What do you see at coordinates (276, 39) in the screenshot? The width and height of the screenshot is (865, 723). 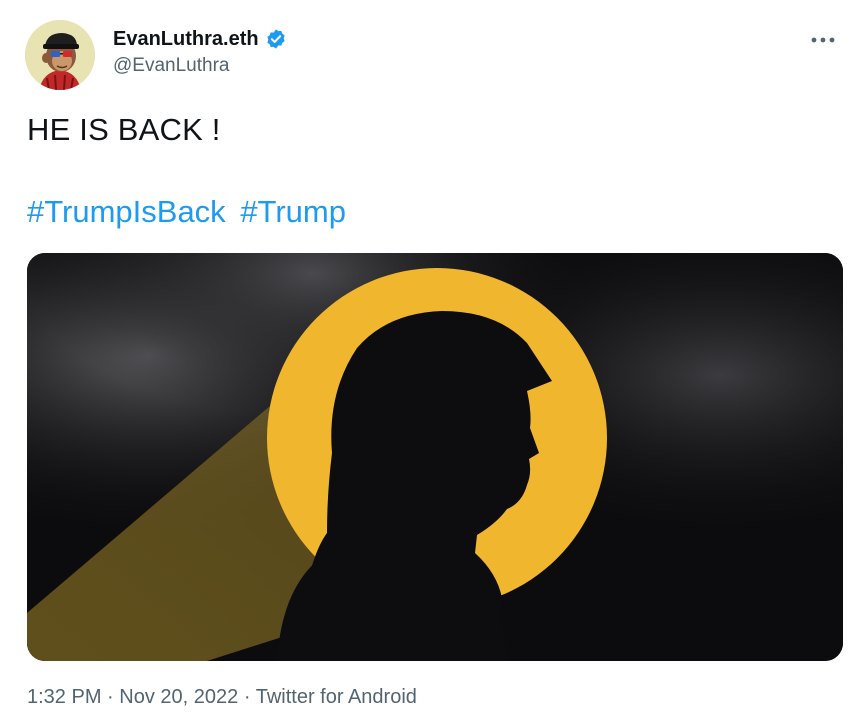 I see `verified-badge-icon` at bounding box center [276, 39].